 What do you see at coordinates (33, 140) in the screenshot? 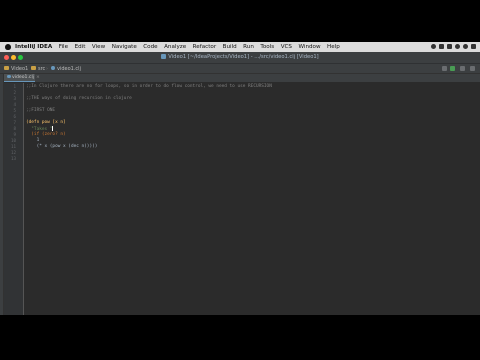
I see `code-line-base-case: 1` at bounding box center [33, 140].